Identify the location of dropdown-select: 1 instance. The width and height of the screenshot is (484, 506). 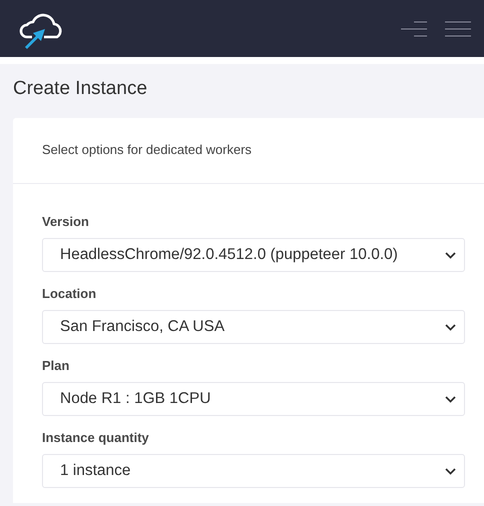
(253, 471).